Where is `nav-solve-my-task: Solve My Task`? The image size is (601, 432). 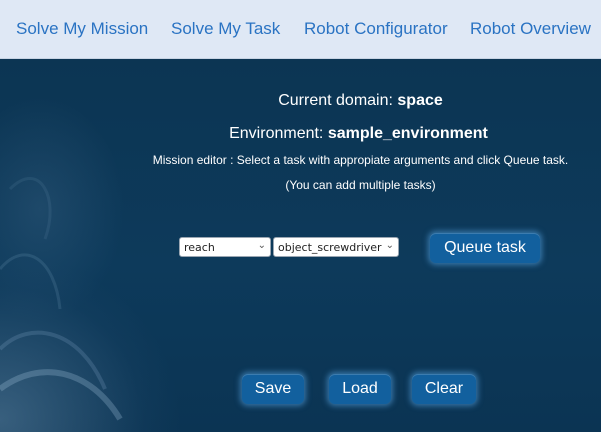 nav-solve-my-task: Solve My Task is located at coordinates (225, 29).